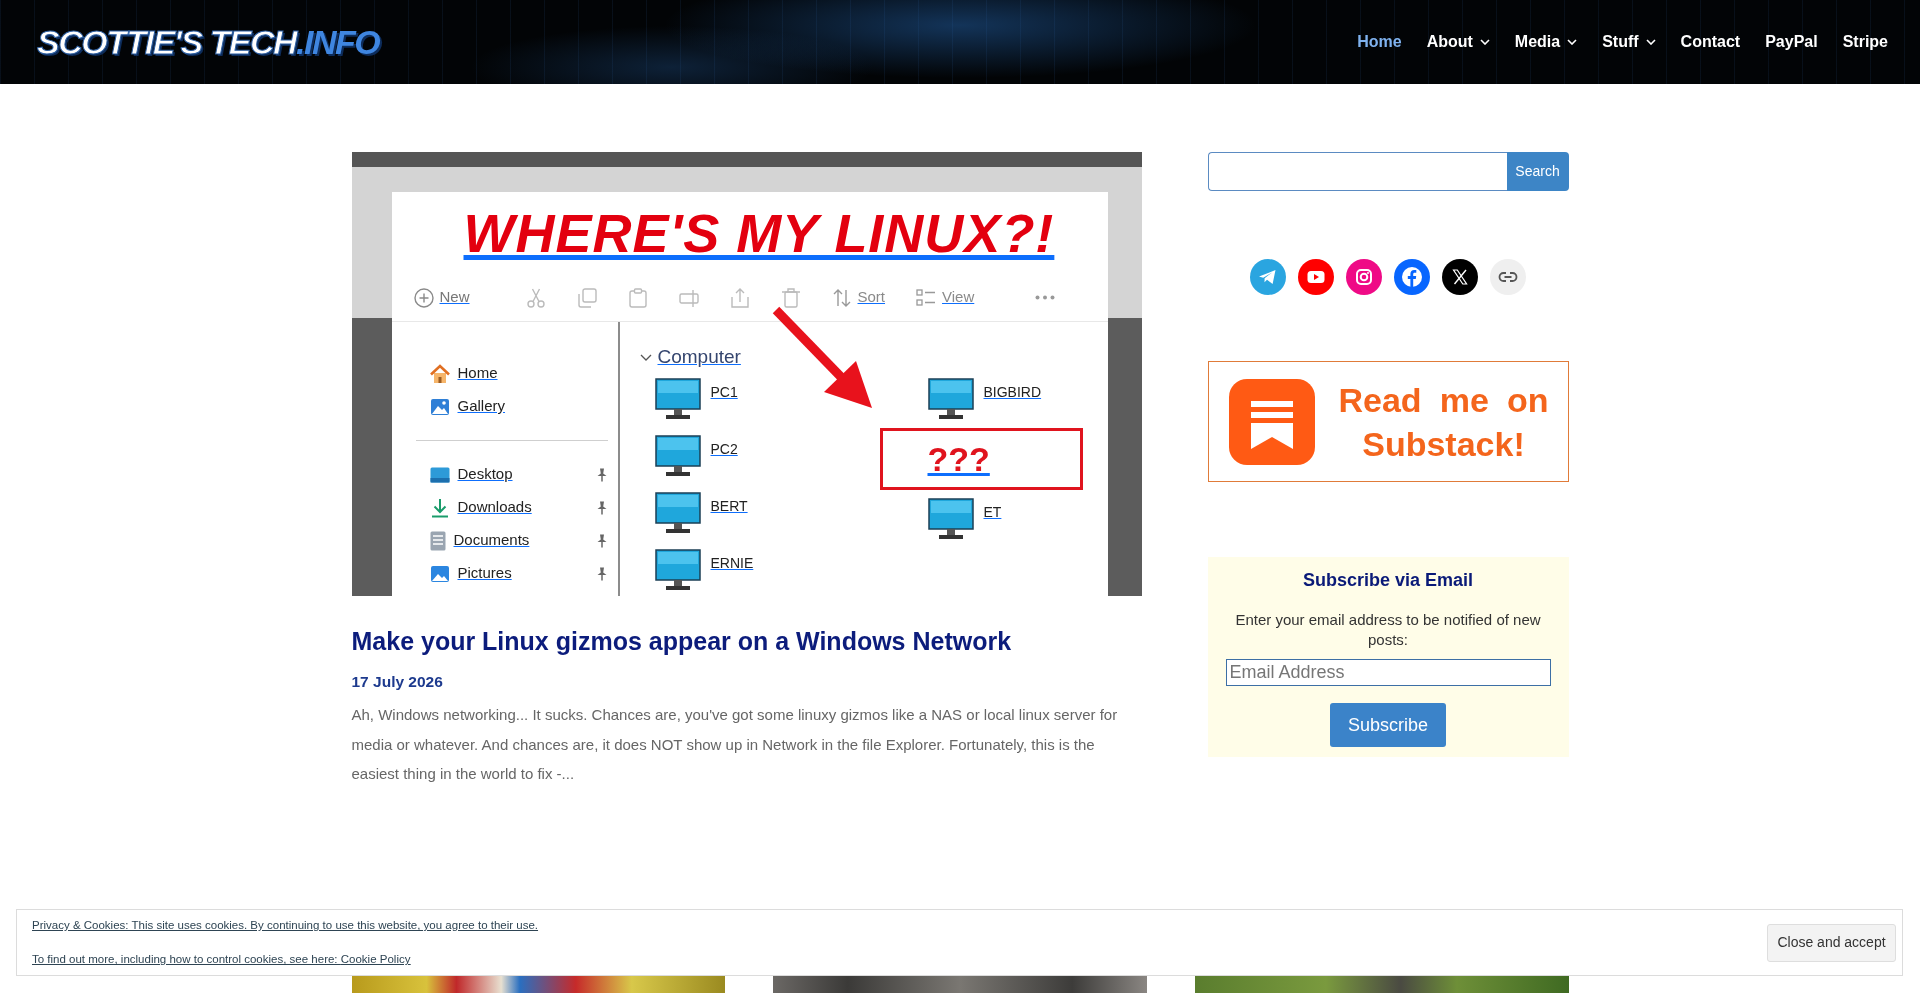 The height and width of the screenshot is (993, 1920). I want to click on plus-circle-icon, so click(423, 297).